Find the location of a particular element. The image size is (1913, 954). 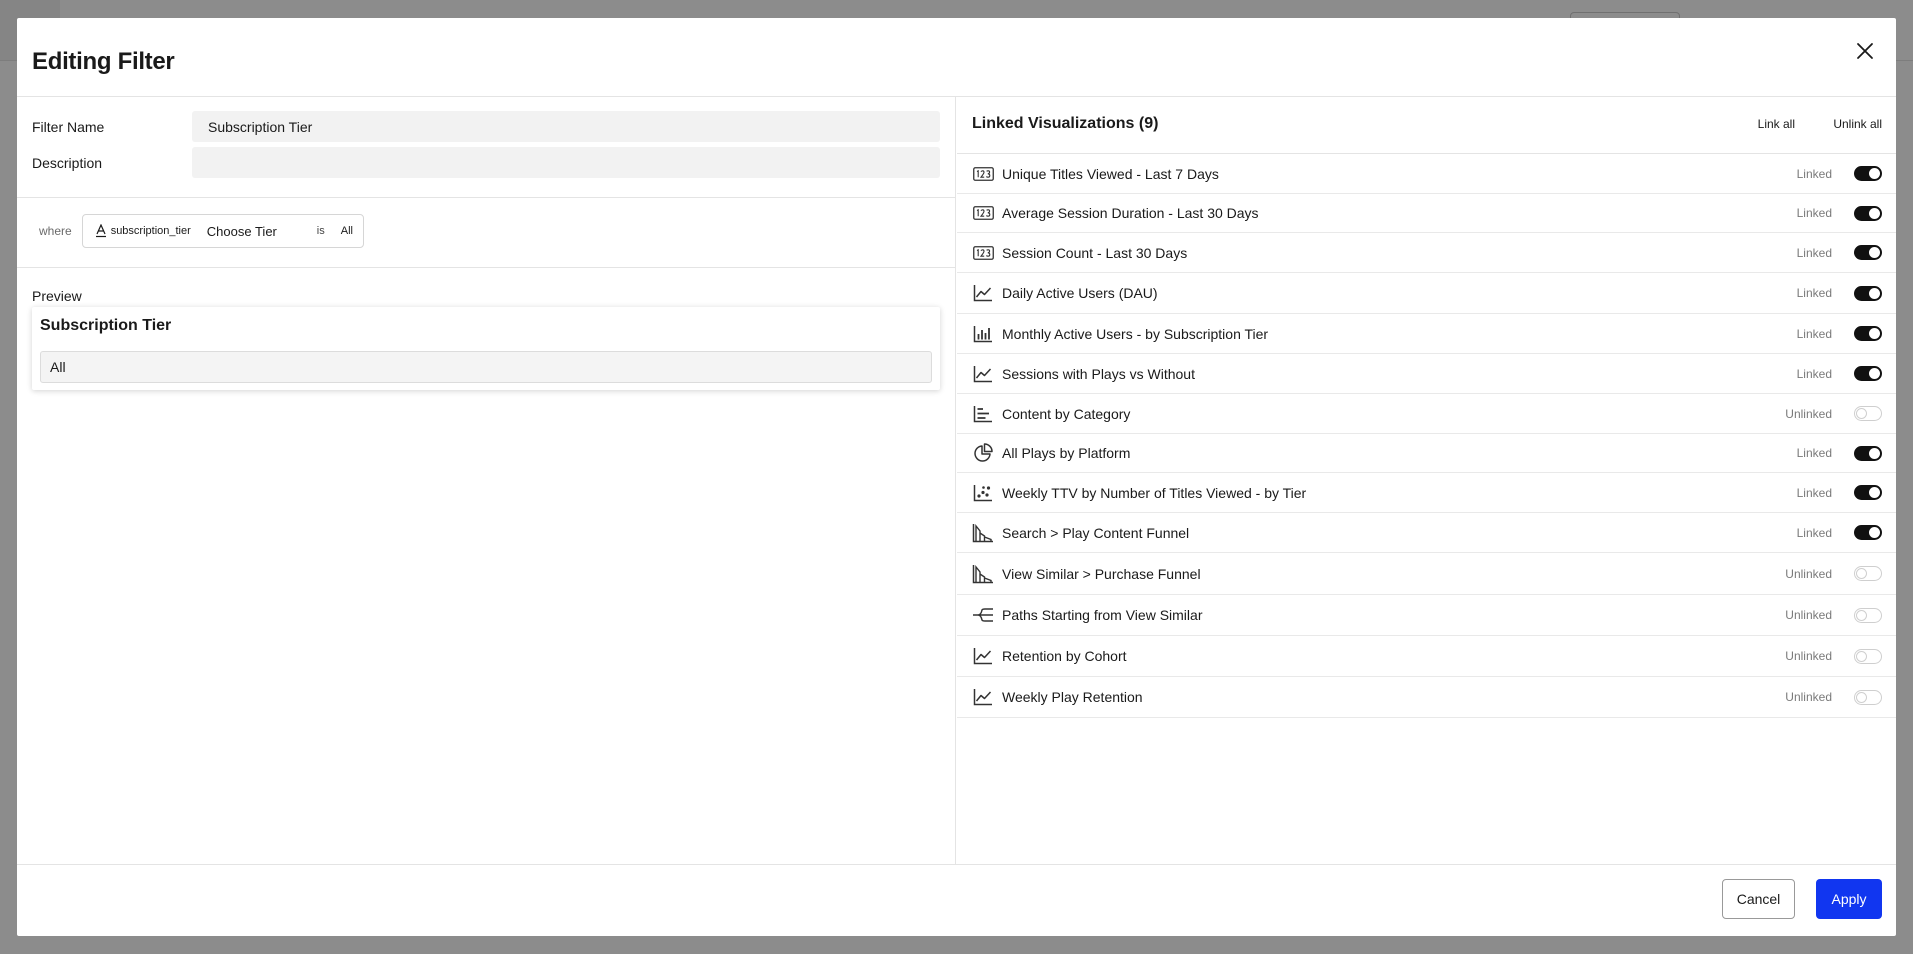

condition-value: All is located at coordinates (347, 231).